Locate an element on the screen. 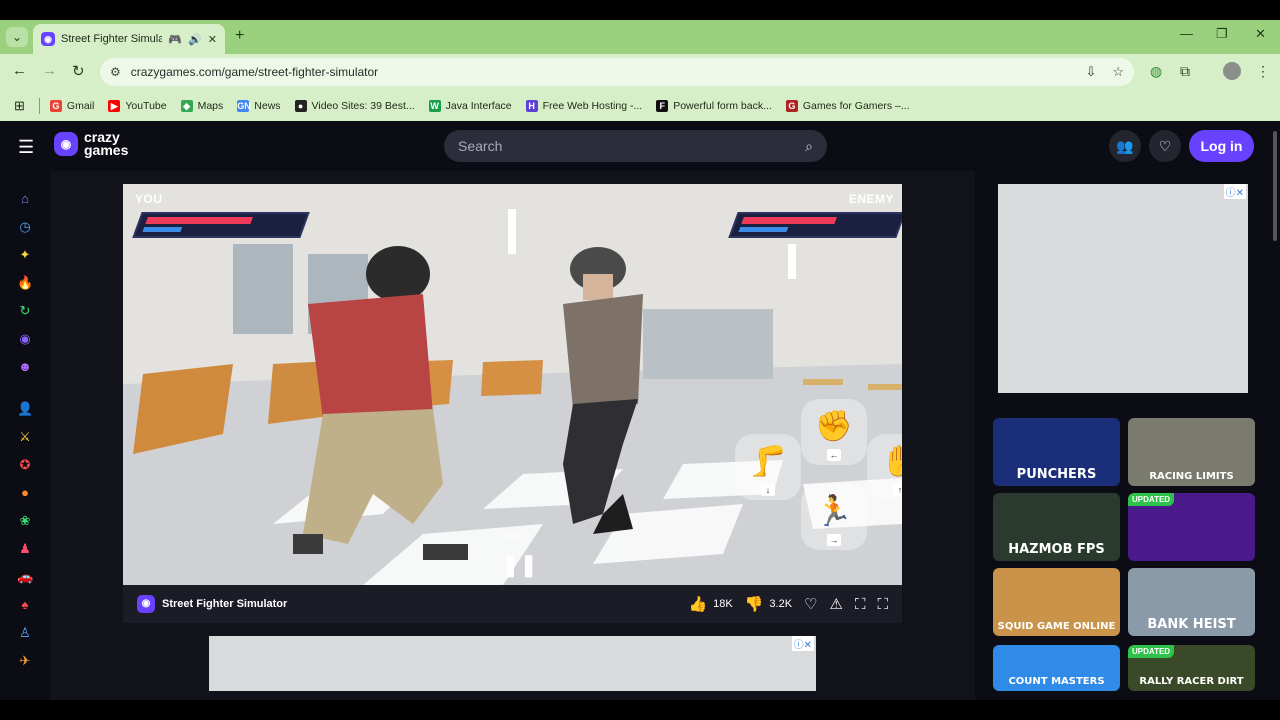 The width and height of the screenshot is (1280, 720). back-icon: ← is located at coordinates (19, 70).